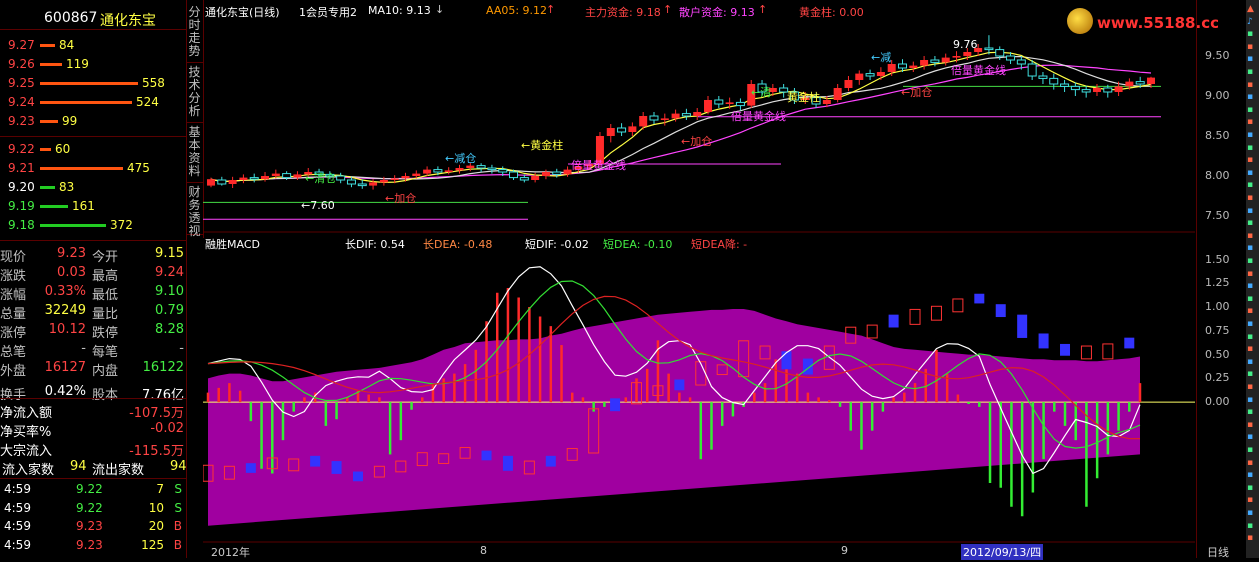 This screenshot has width=1259, height=562. Describe the element at coordinates (177, 544) in the screenshot. I see `trade-side: B` at that location.